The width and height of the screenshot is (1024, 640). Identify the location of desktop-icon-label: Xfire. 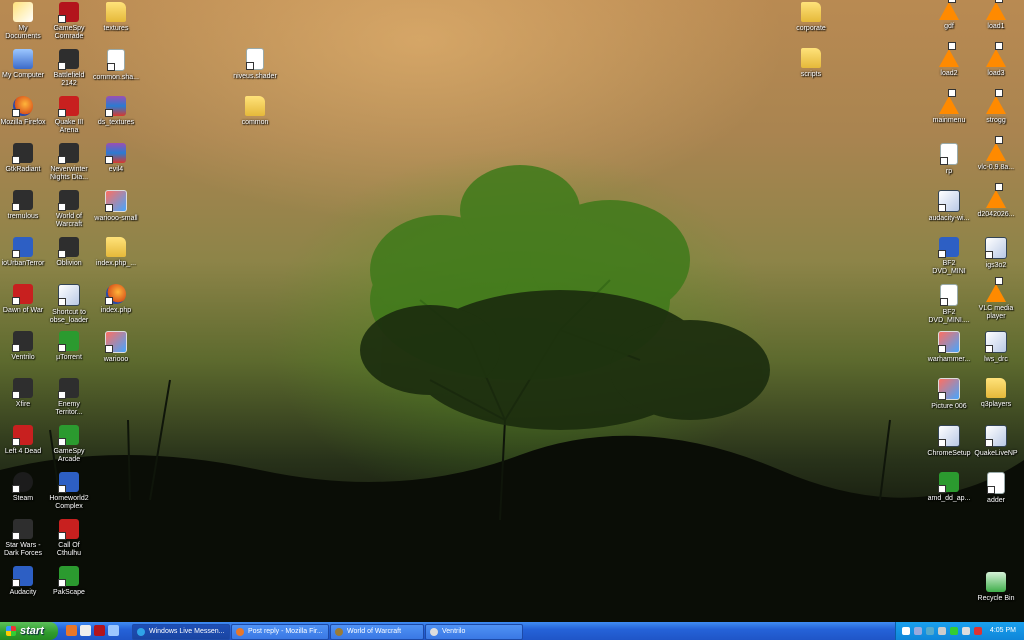
(23, 404).